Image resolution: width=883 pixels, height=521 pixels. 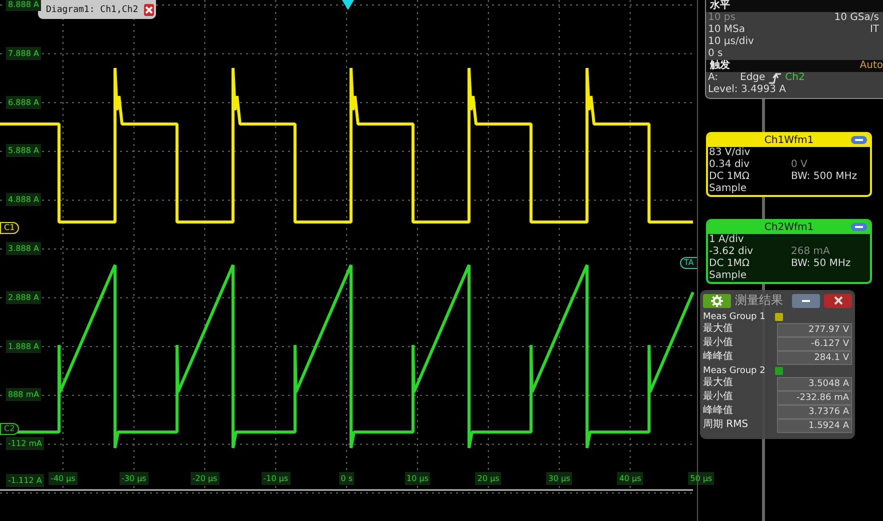 I want to click on axis-label: -30 µs, so click(x=133, y=478).